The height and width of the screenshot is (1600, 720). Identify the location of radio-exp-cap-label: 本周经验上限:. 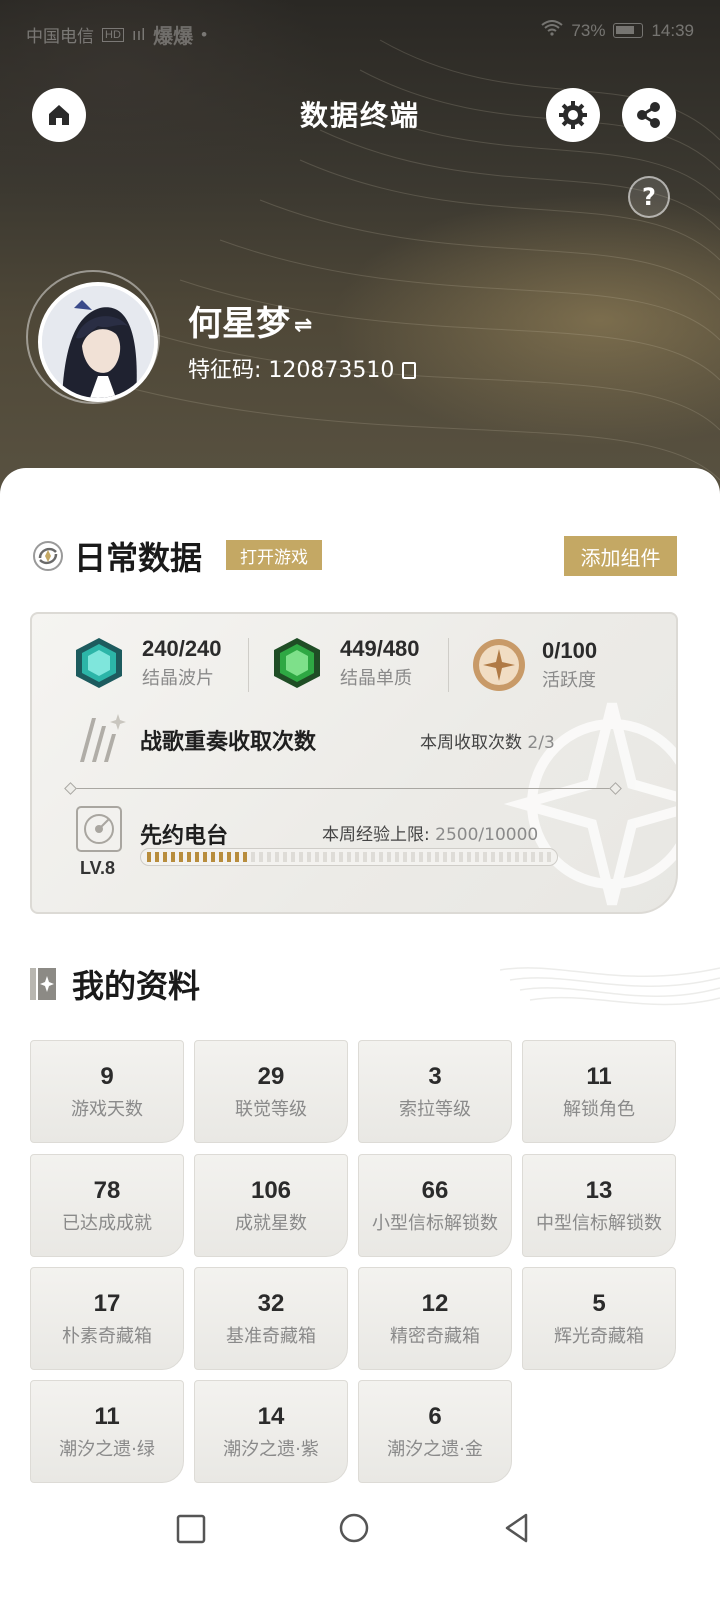
(376, 835).